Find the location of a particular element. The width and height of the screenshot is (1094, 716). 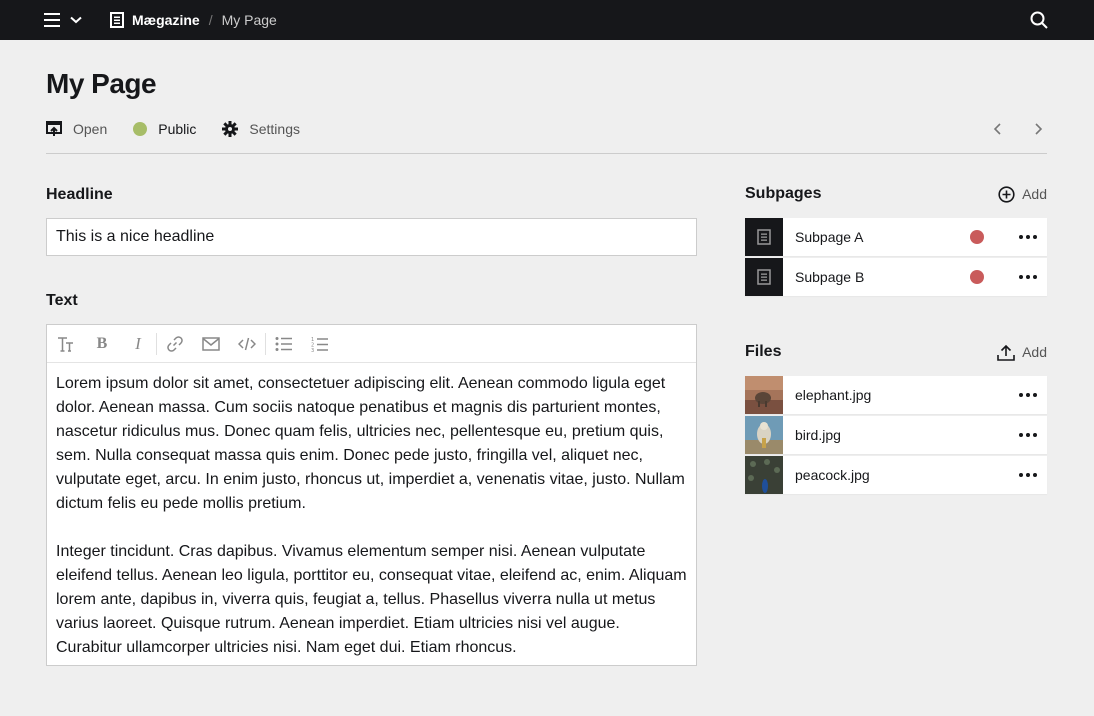

link-icon is located at coordinates (175, 343).